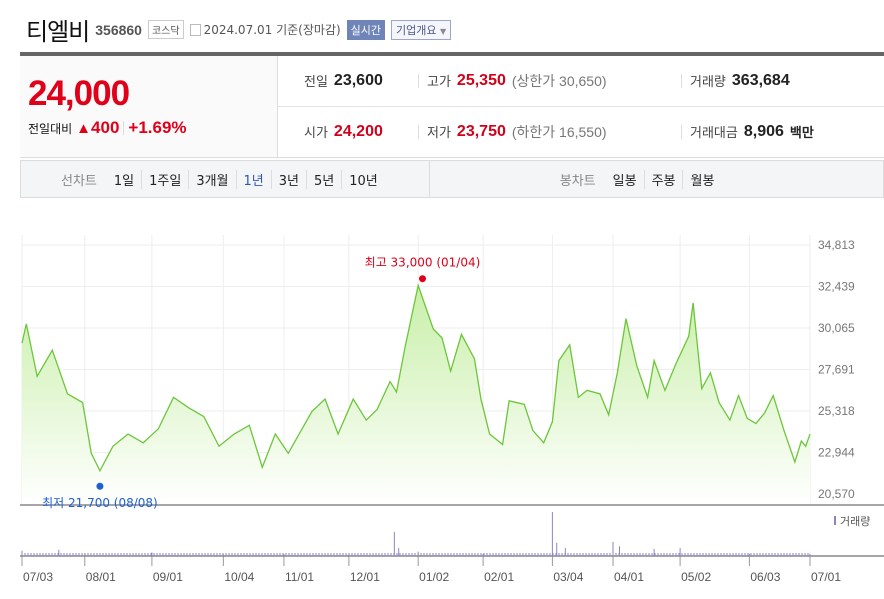  What do you see at coordinates (855, 521) in the screenshot?
I see `volume-legend-label: 거래량` at bounding box center [855, 521].